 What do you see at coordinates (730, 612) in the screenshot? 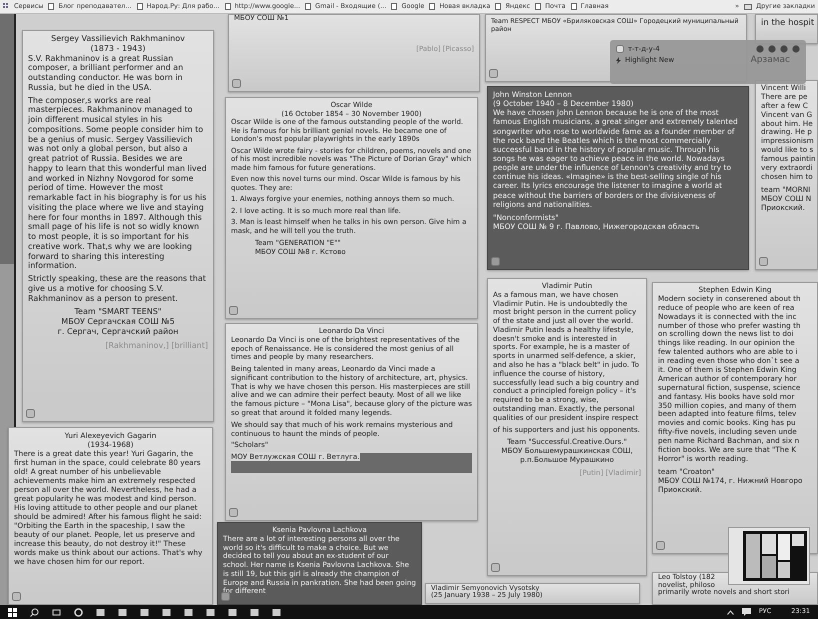
I see `caret-icon` at bounding box center [730, 612].